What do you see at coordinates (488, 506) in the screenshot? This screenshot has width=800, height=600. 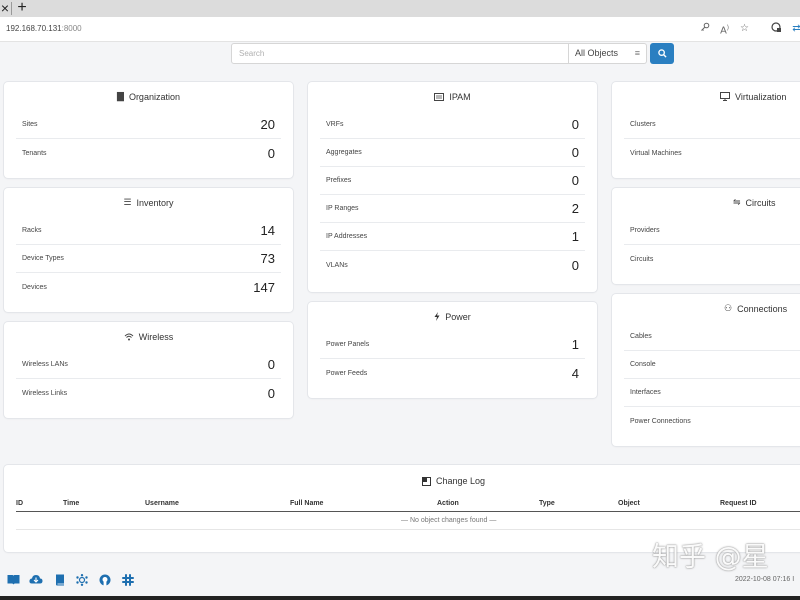 I see `column-header: Action` at bounding box center [488, 506].